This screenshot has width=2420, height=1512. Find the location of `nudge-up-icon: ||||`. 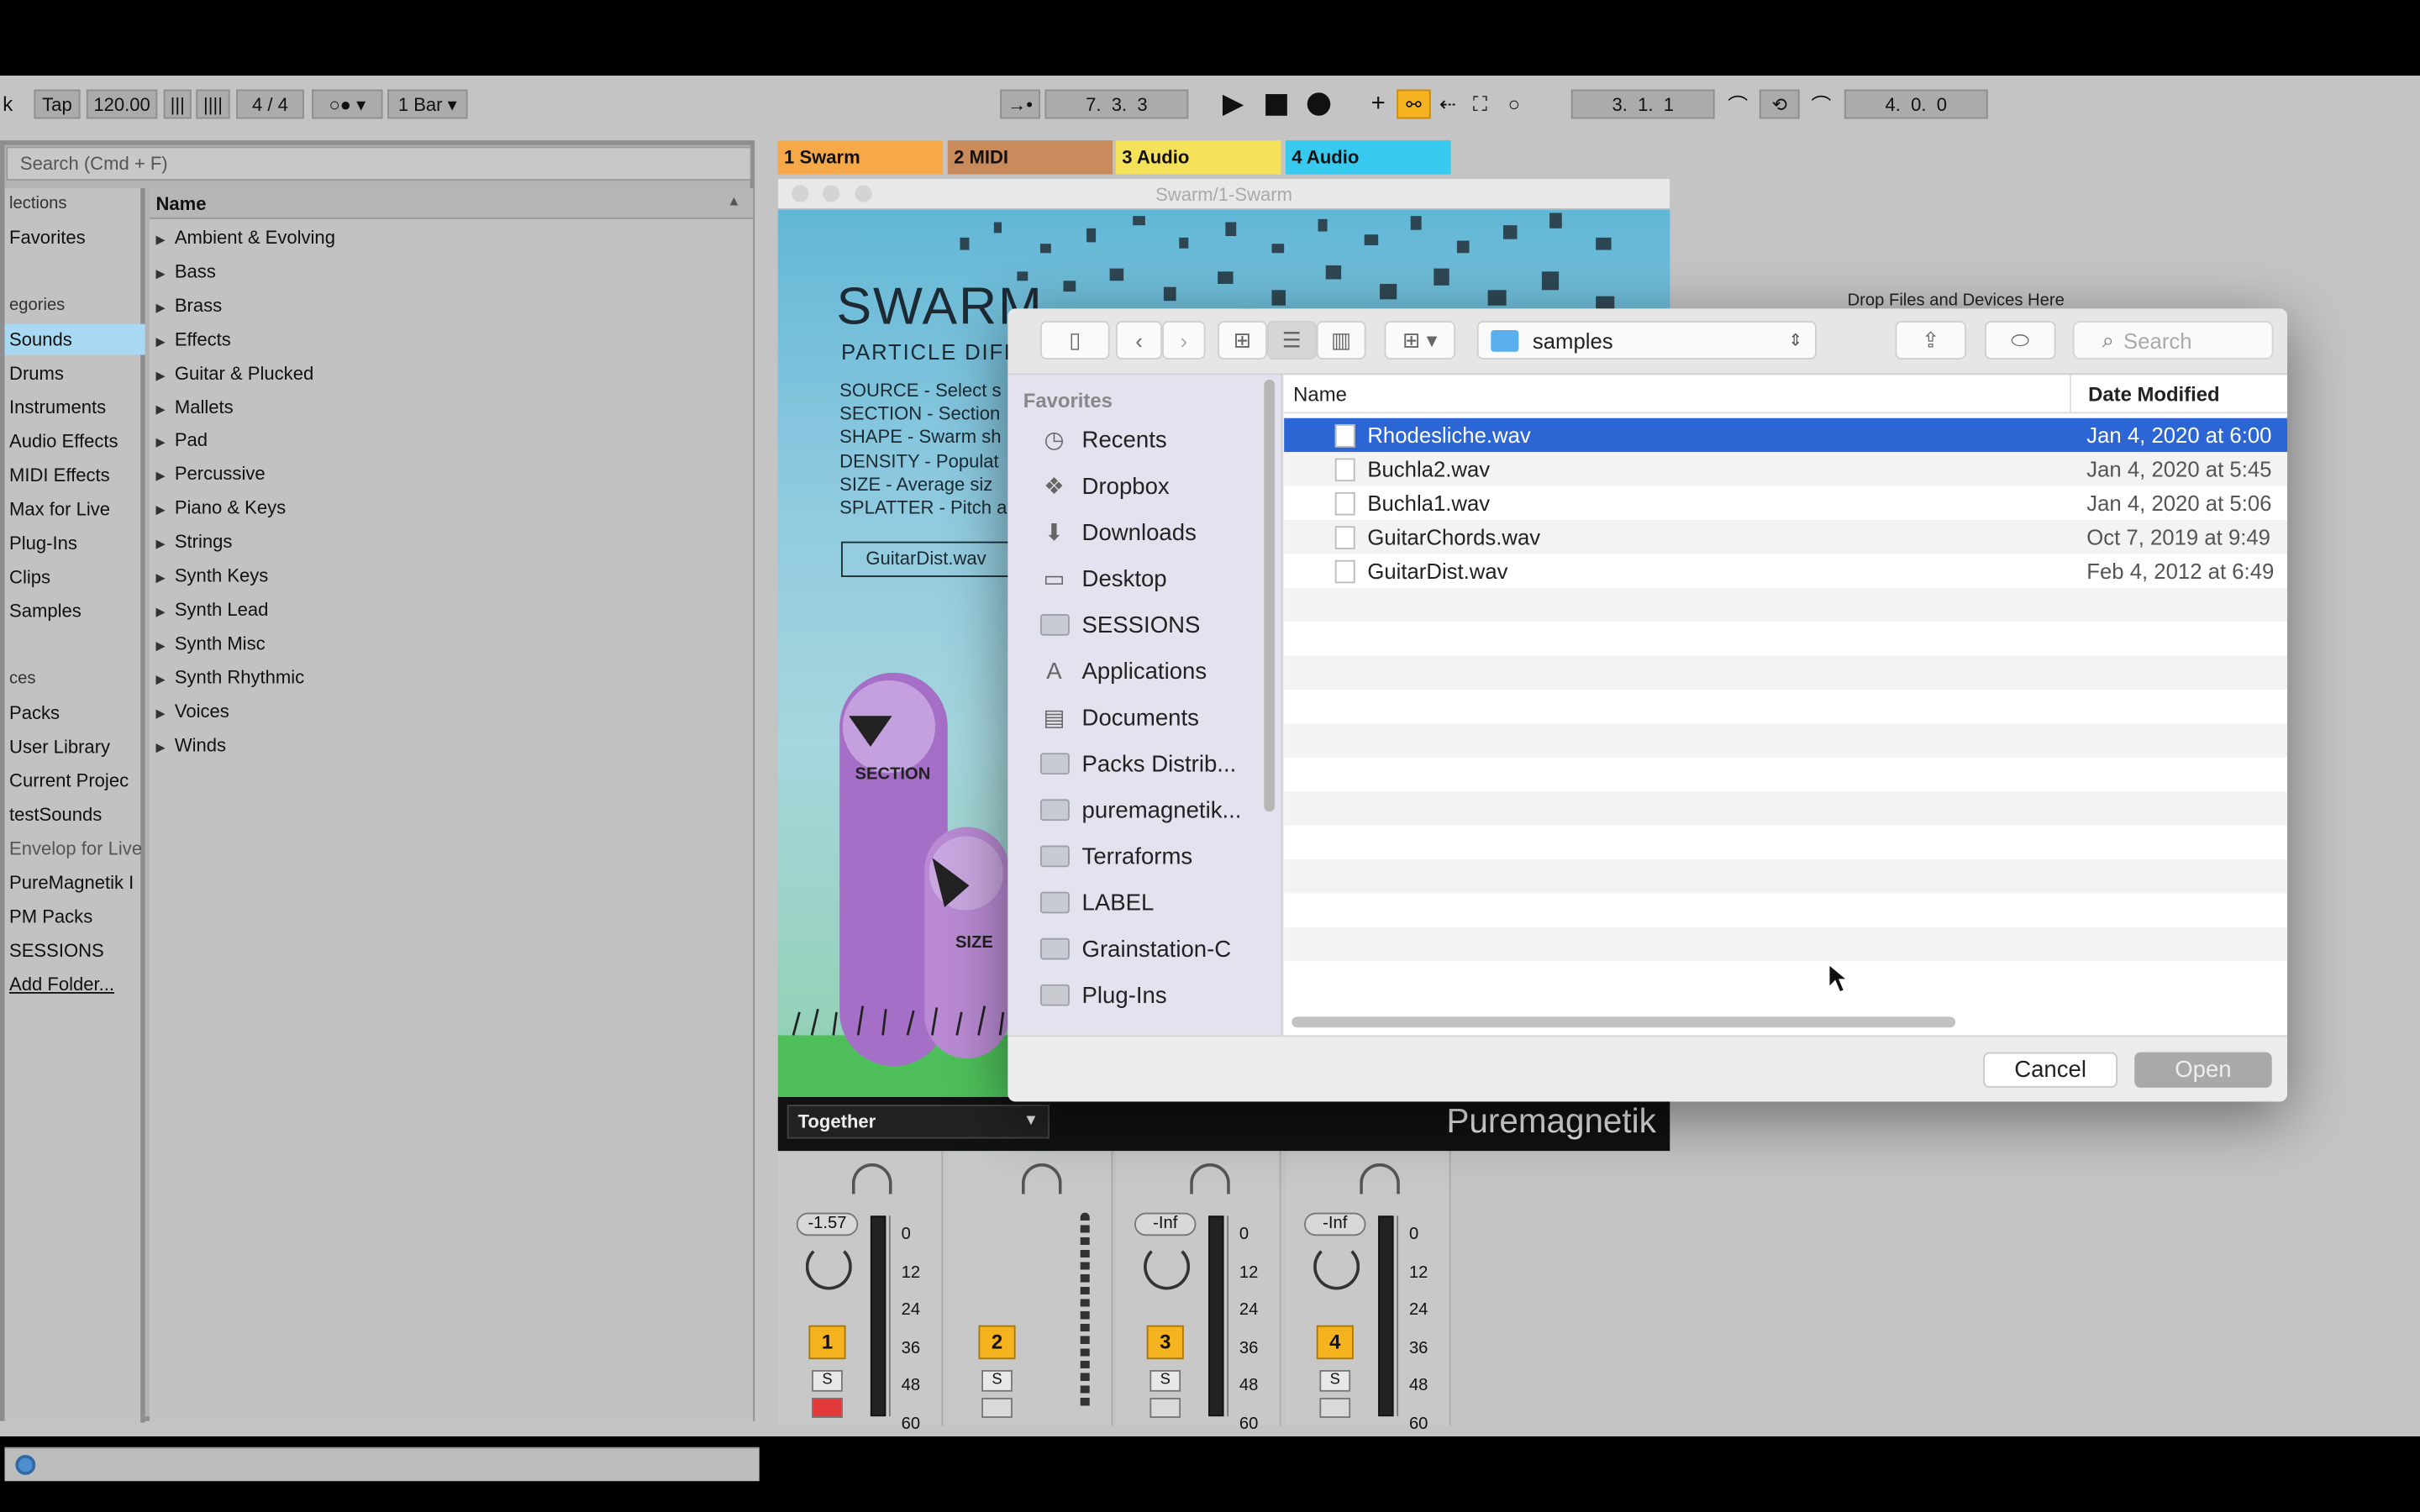

nudge-up-icon: |||| is located at coordinates (213, 104).